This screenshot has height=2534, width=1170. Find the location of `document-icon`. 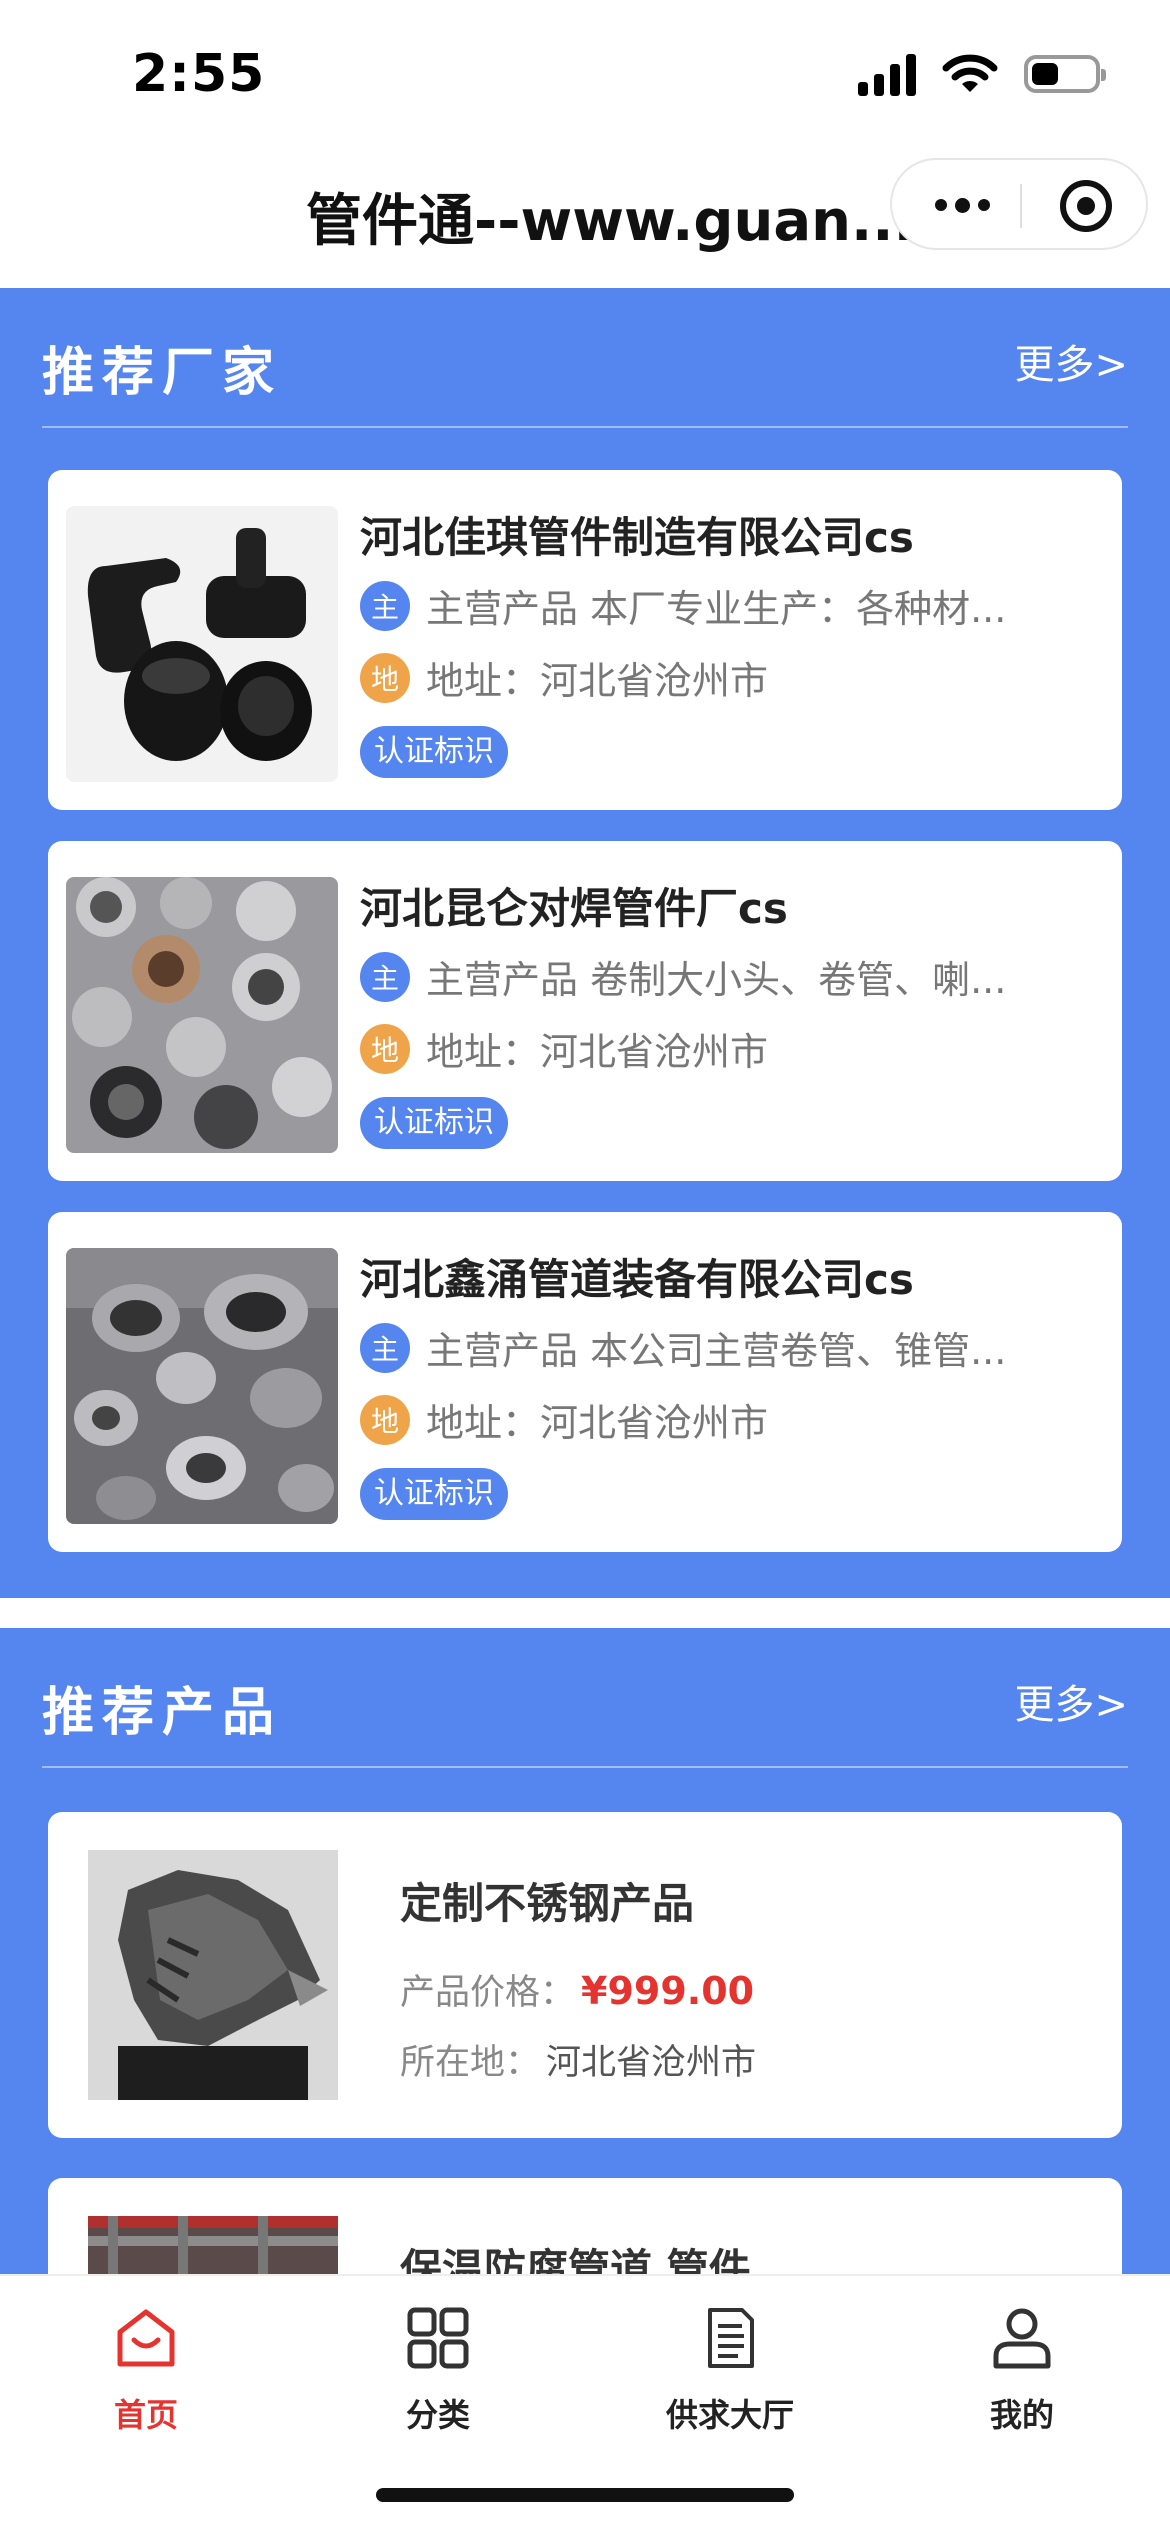

document-icon is located at coordinates (731, 2338).